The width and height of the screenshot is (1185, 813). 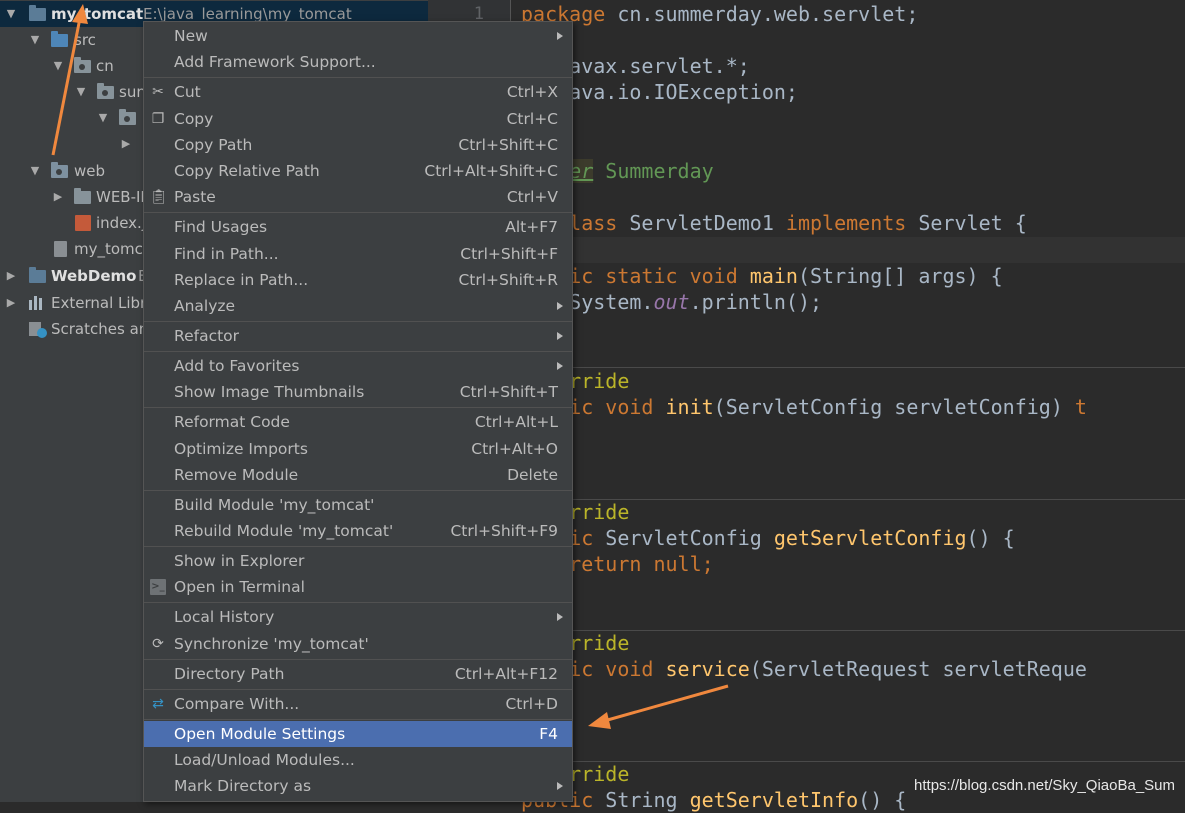 I want to click on menu-item-add-to-favorites: Add to Favorites, so click(x=358, y=366).